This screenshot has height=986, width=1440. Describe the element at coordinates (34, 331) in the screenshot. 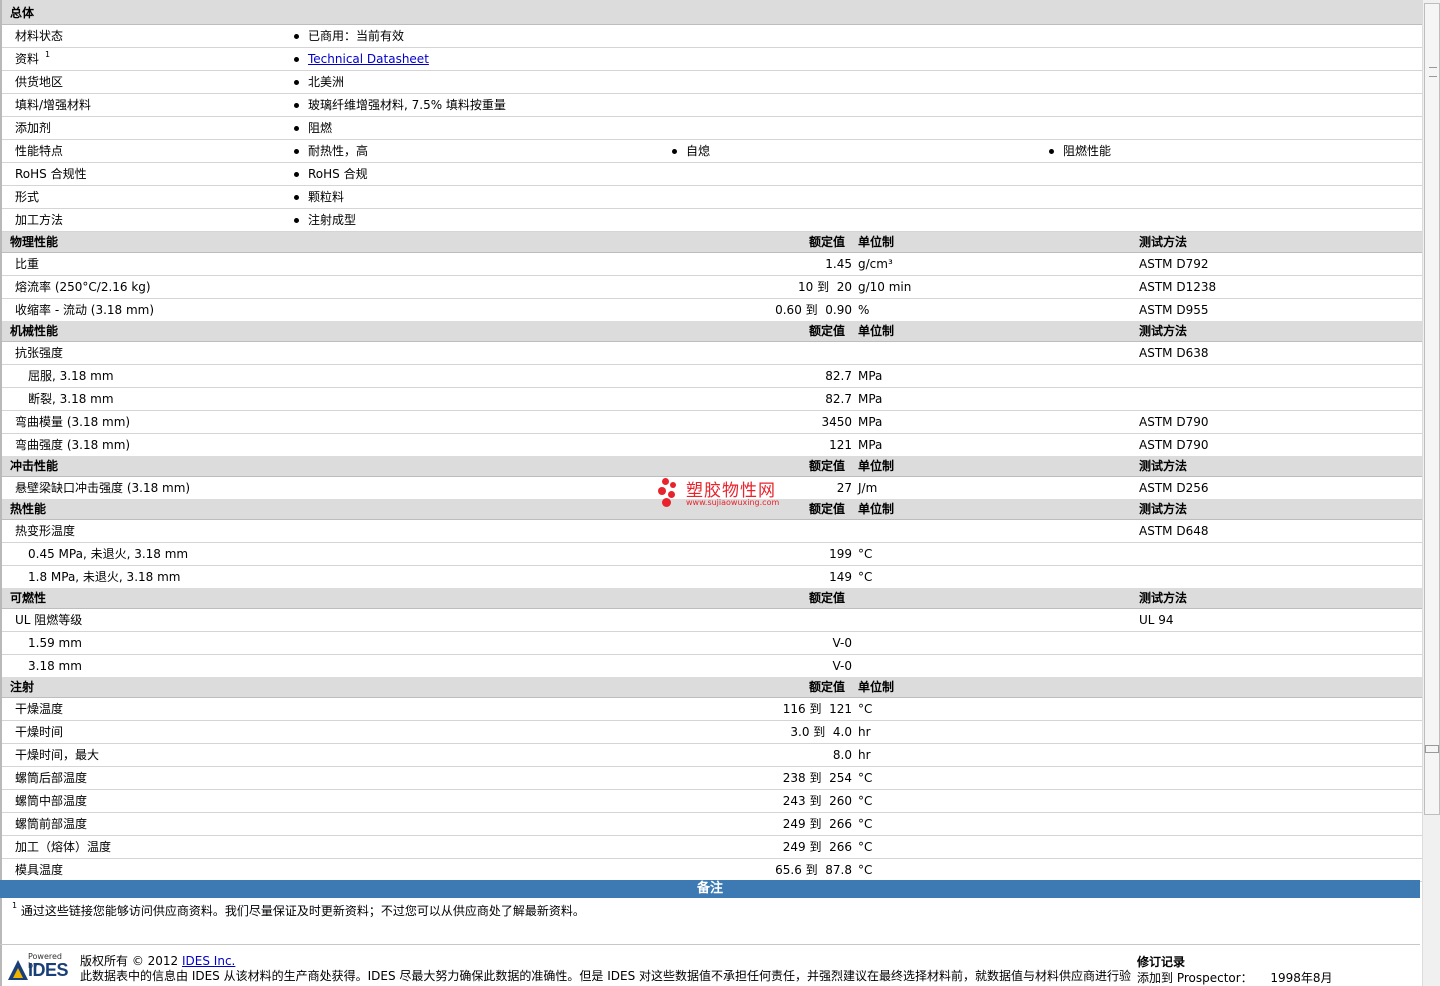

I see `section-title: 机械性能` at that location.